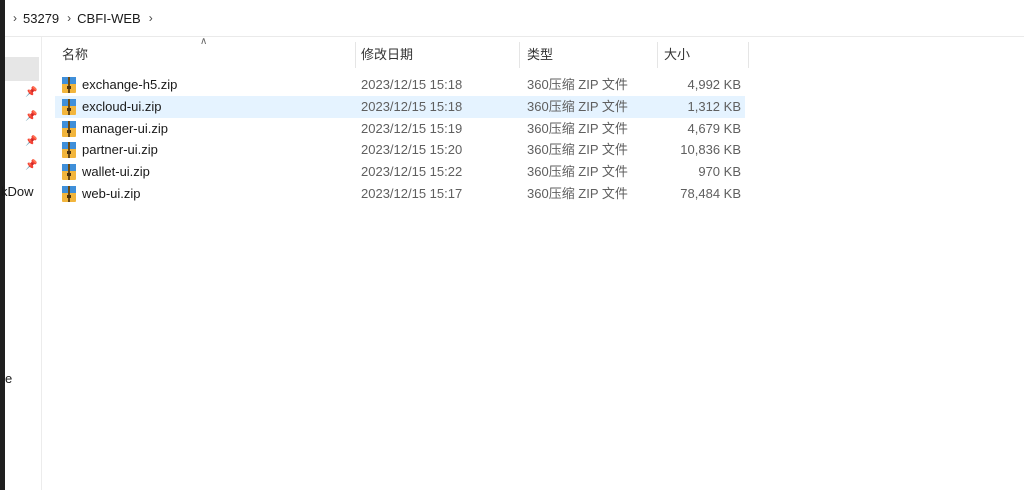  I want to click on nav-item-selected, so click(22, 69).